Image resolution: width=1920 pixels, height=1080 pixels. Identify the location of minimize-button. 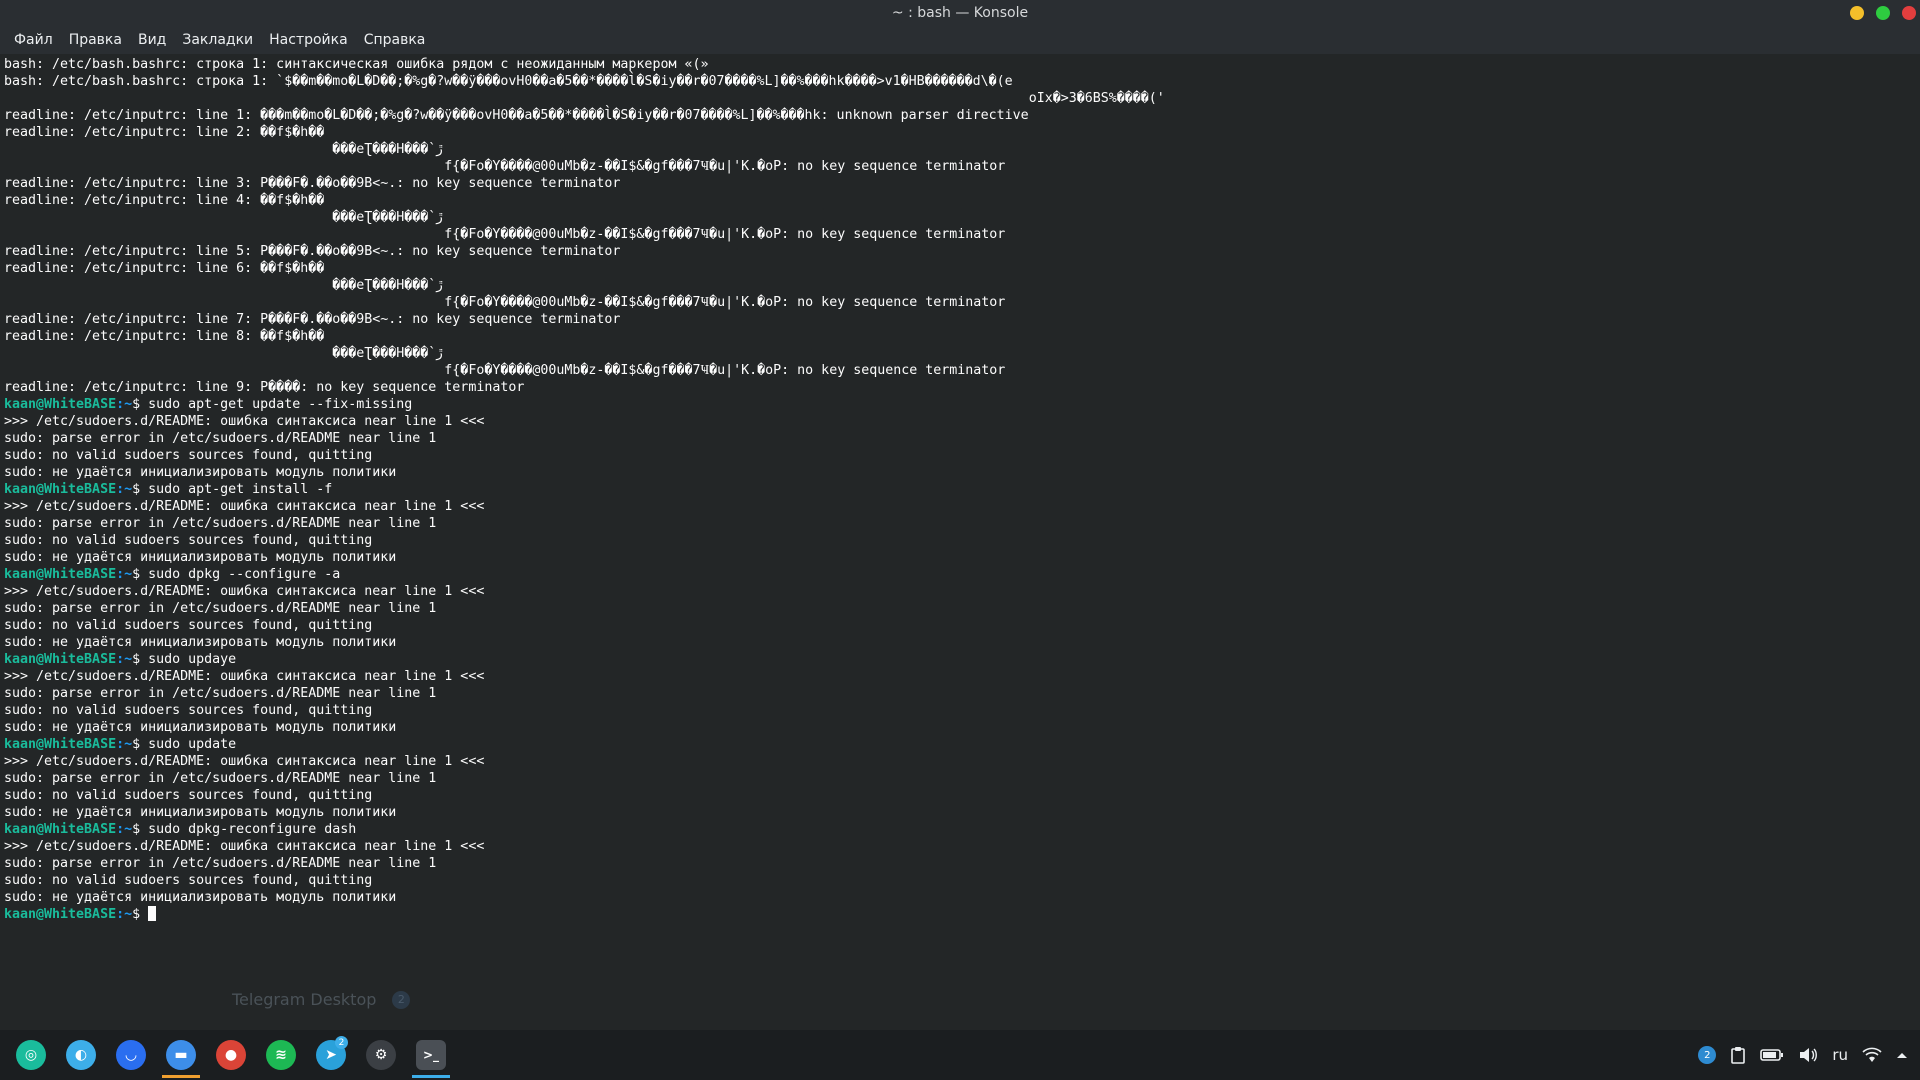
(1857, 13).